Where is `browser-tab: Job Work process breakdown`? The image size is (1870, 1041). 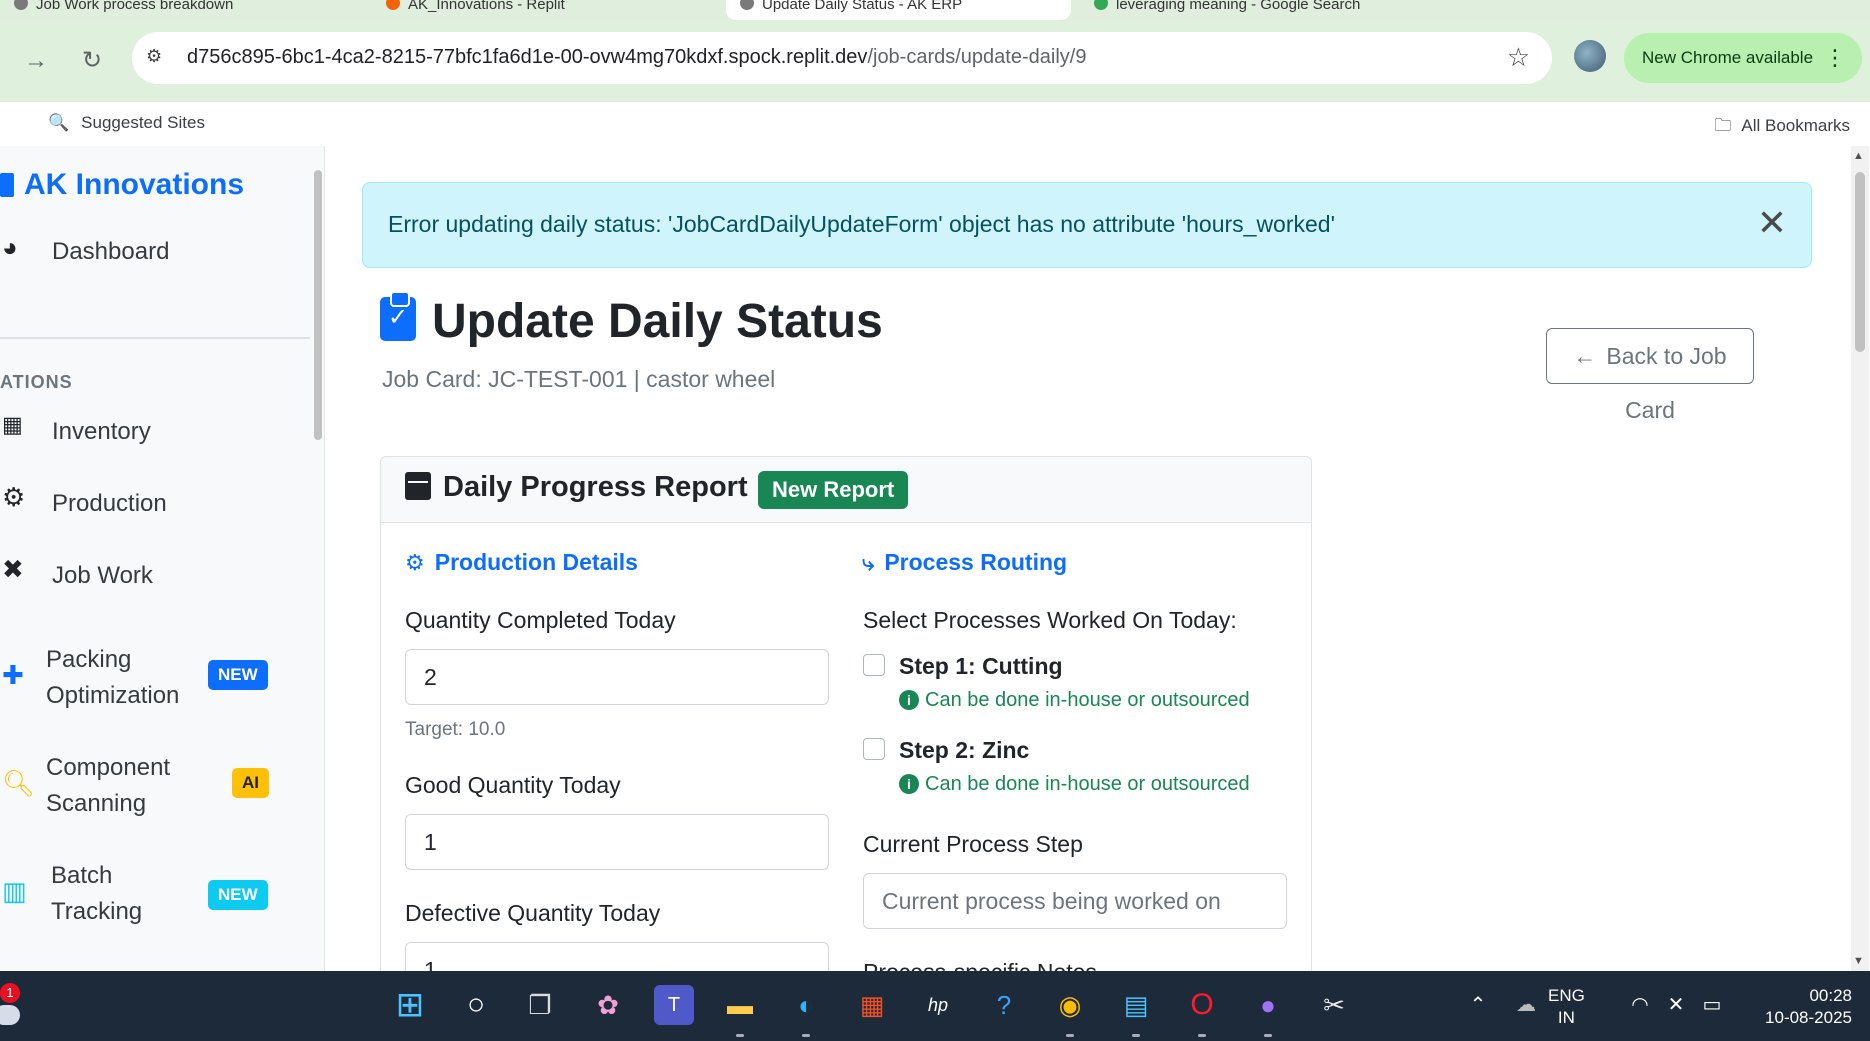
browser-tab: Job Work process breakdown is located at coordinates (180, 10).